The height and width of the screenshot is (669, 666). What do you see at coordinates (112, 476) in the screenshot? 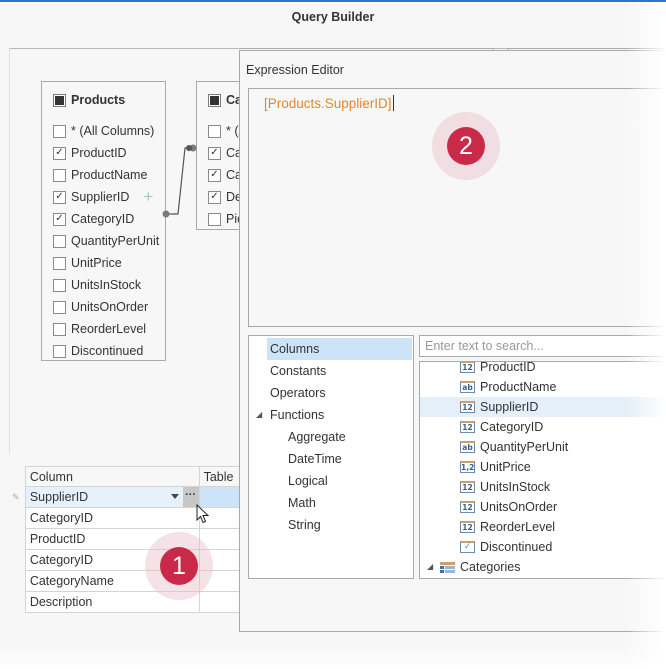
I see `column-header-column: Column` at bounding box center [112, 476].